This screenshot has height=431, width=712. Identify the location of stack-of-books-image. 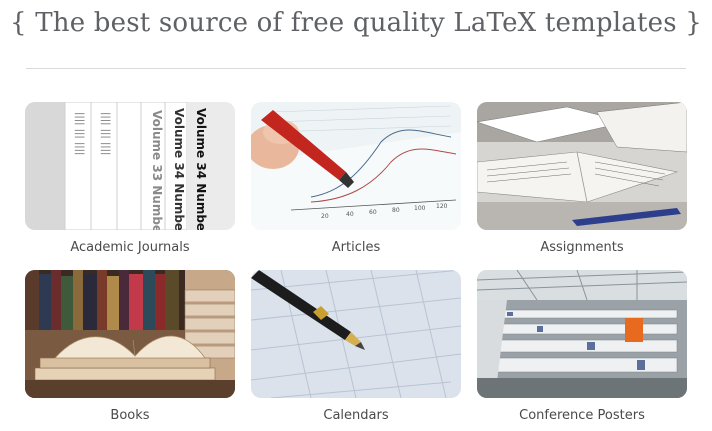
(130, 334).